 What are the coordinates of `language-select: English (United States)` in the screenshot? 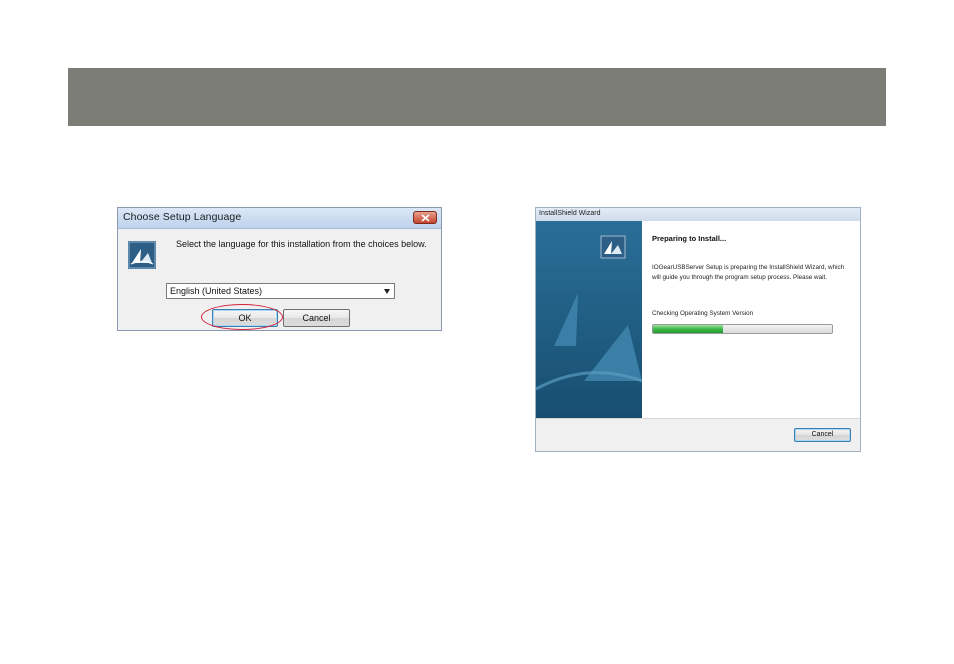 It's located at (280, 291).